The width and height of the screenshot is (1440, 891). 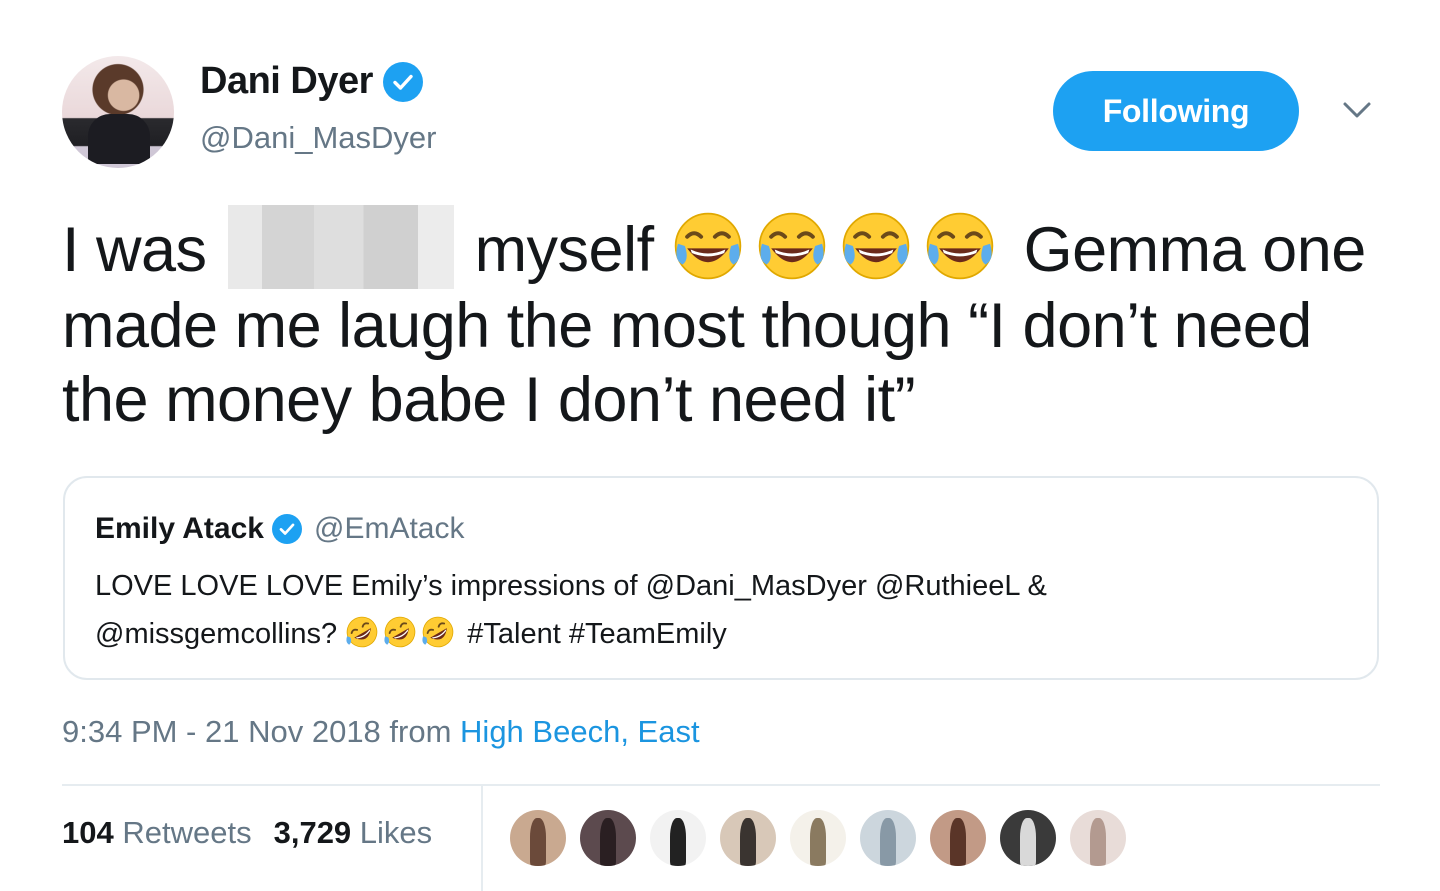 I want to click on stats-vertical-divider, so click(x=482, y=838).